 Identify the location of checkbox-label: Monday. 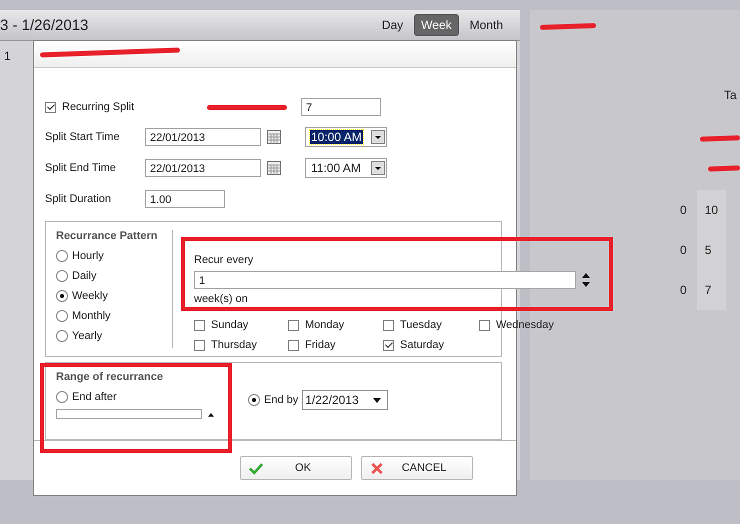
(324, 325).